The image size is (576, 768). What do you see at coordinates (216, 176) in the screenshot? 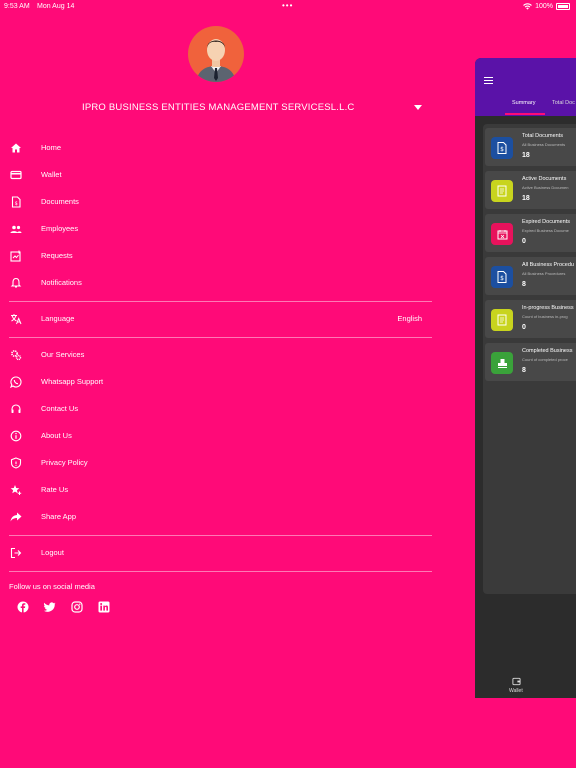
I see `menu-item-wallet: Wallet` at bounding box center [216, 176].